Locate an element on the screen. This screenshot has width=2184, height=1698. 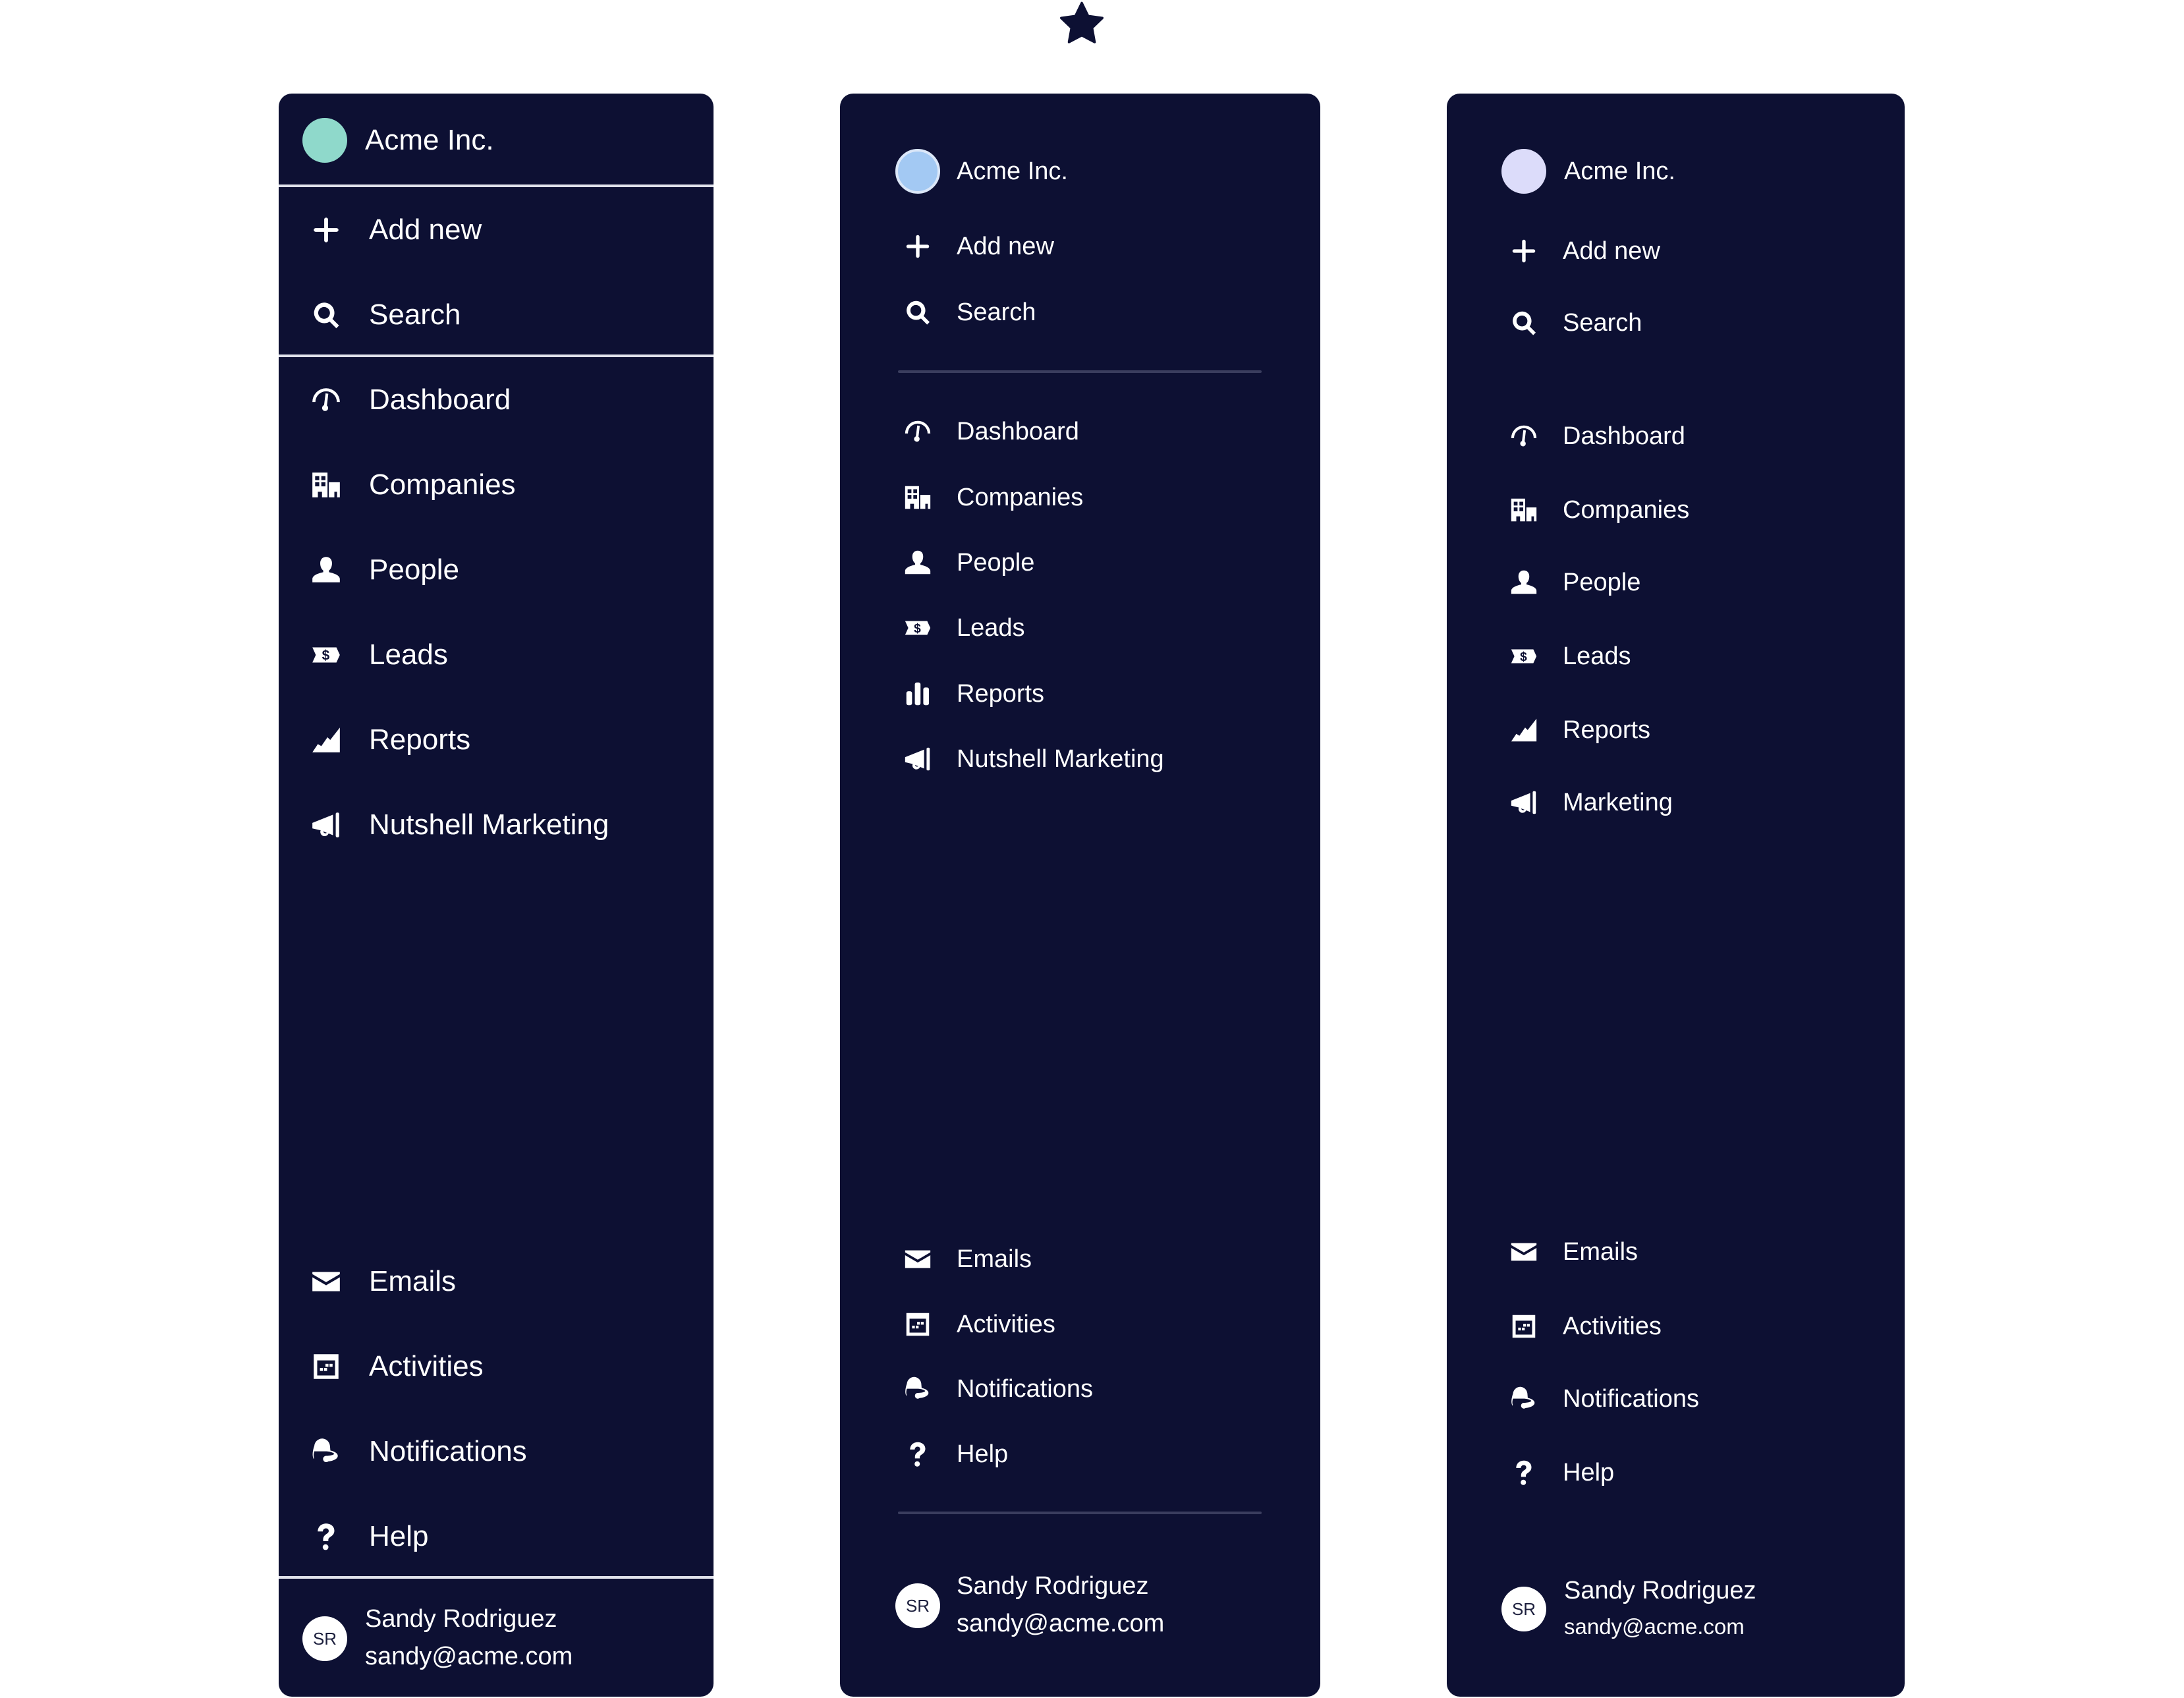
bar-chart-icon is located at coordinates (918, 694).